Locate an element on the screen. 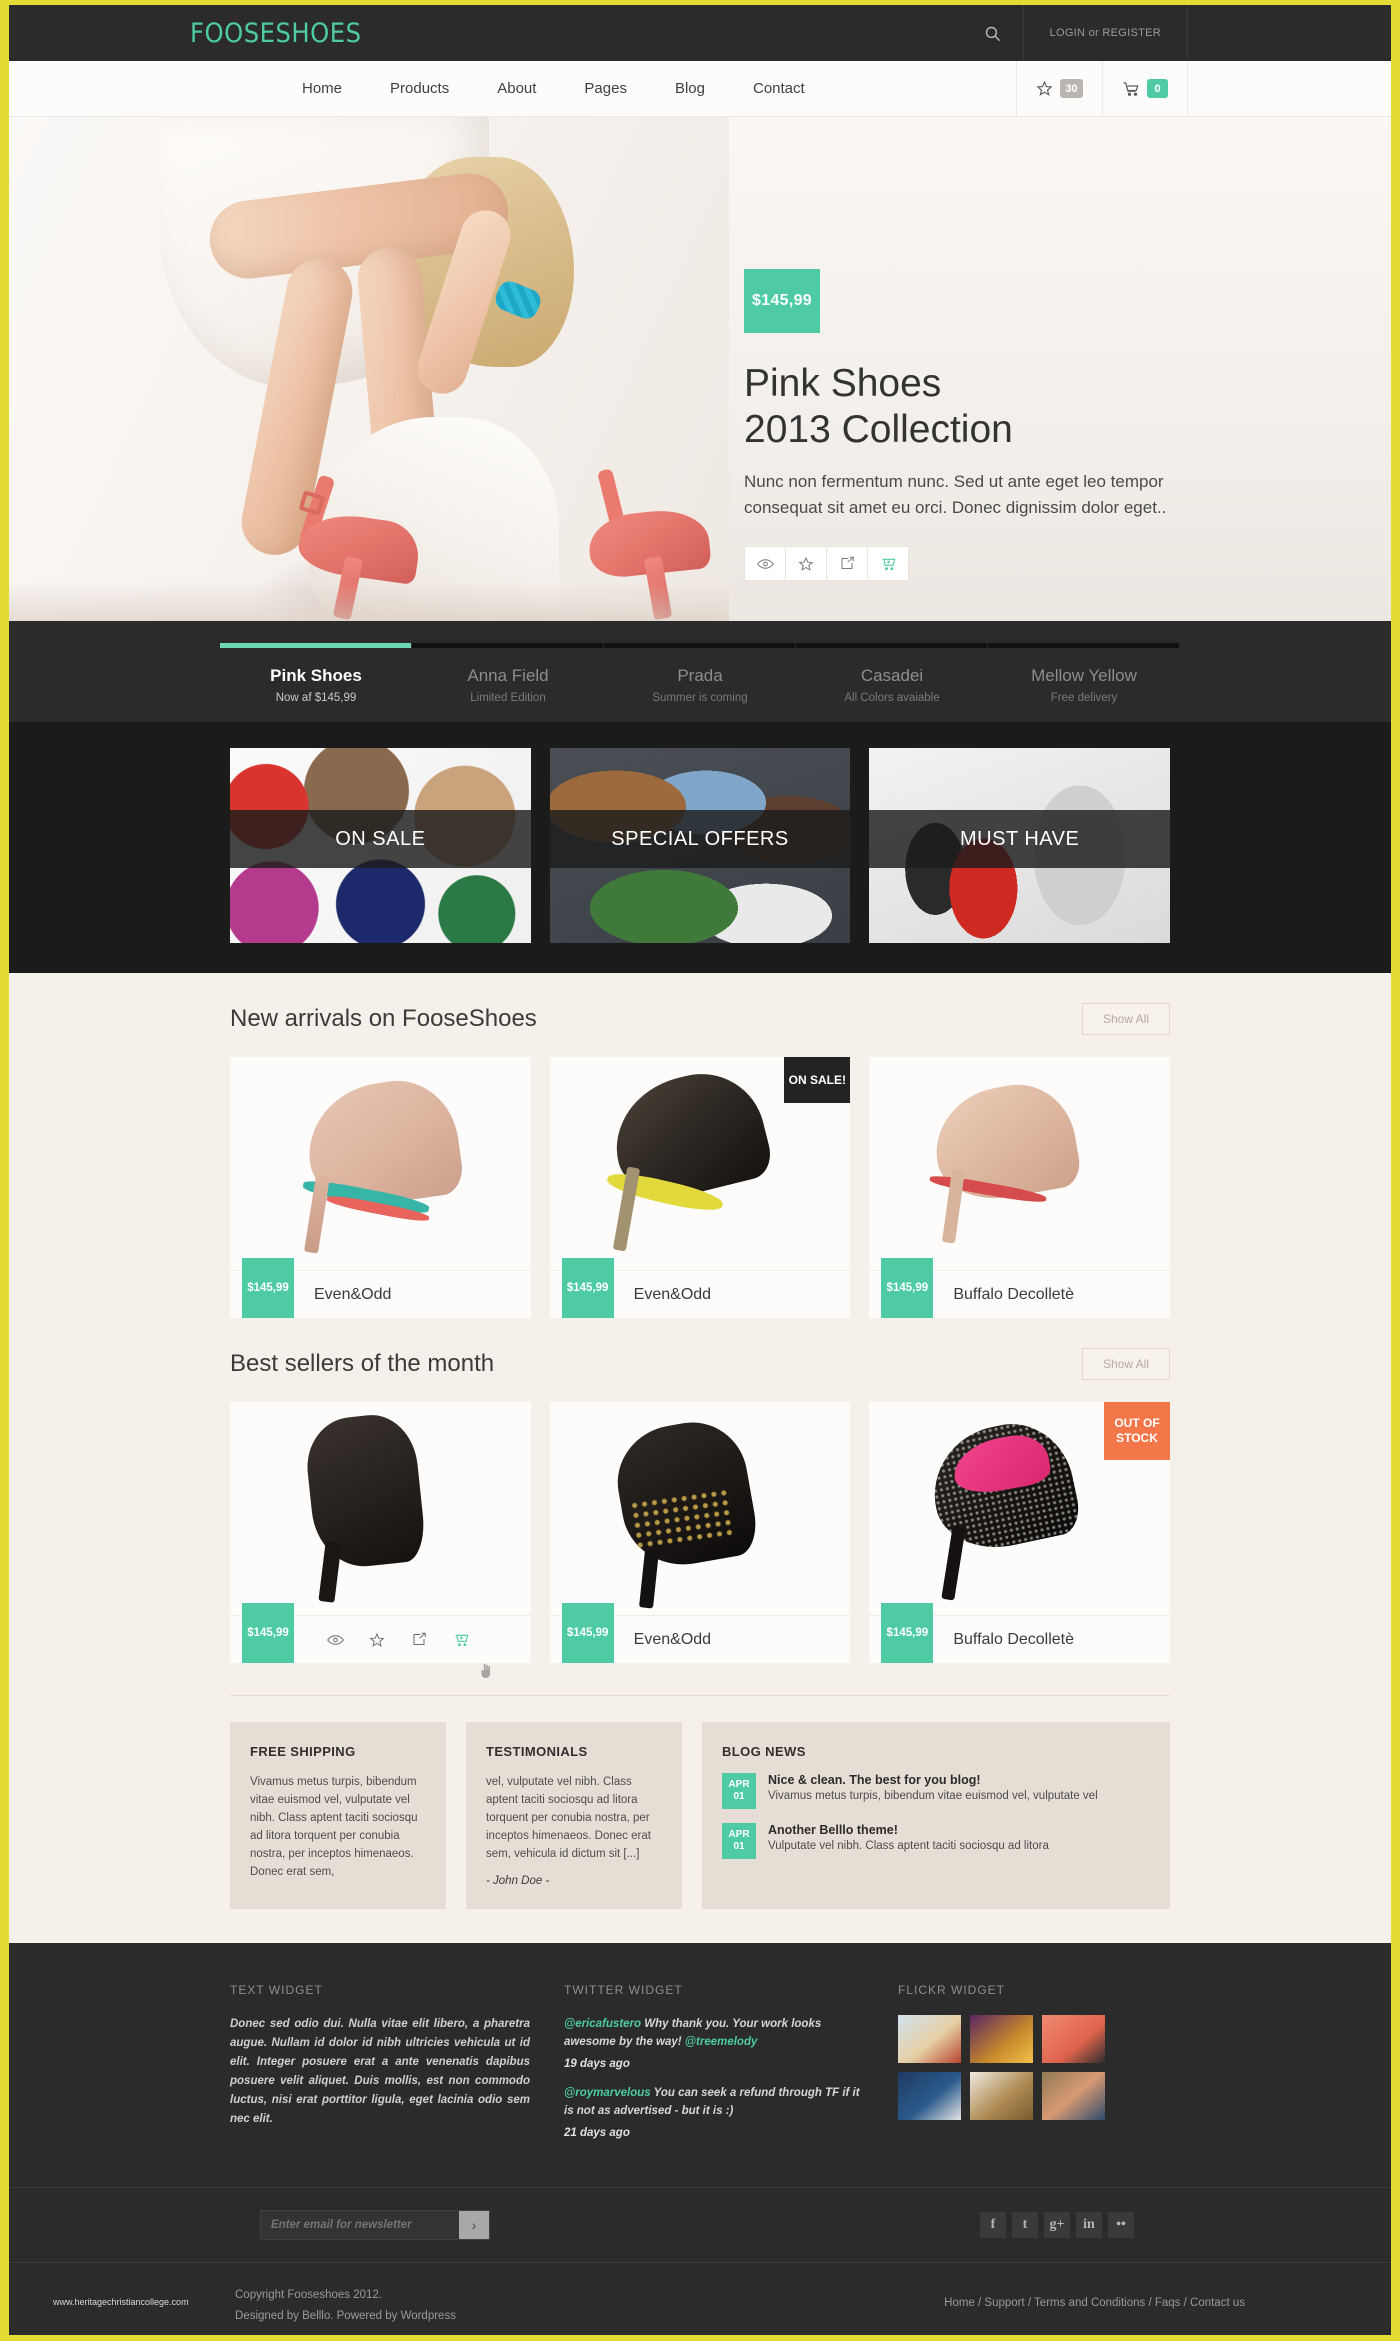 This screenshot has height=2341, width=1400. blog-date-badge: APR 01 is located at coordinates (739, 1791).